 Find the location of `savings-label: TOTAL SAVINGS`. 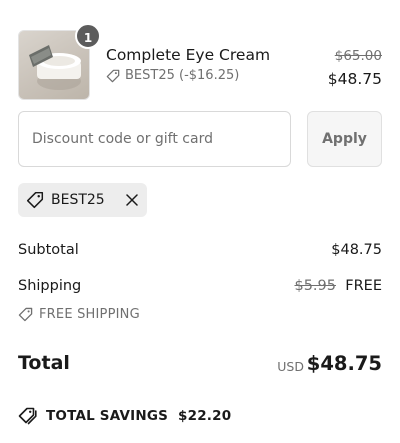

savings-label: TOTAL SAVINGS is located at coordinates (107, 416).